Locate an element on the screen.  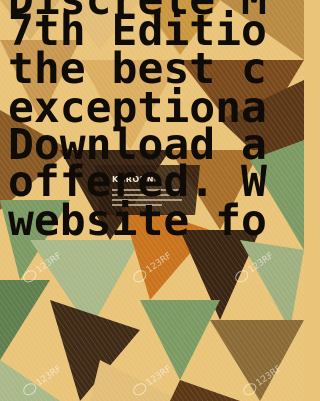
overlay-text-line-7: website fo is located at coordinates (137, 221).